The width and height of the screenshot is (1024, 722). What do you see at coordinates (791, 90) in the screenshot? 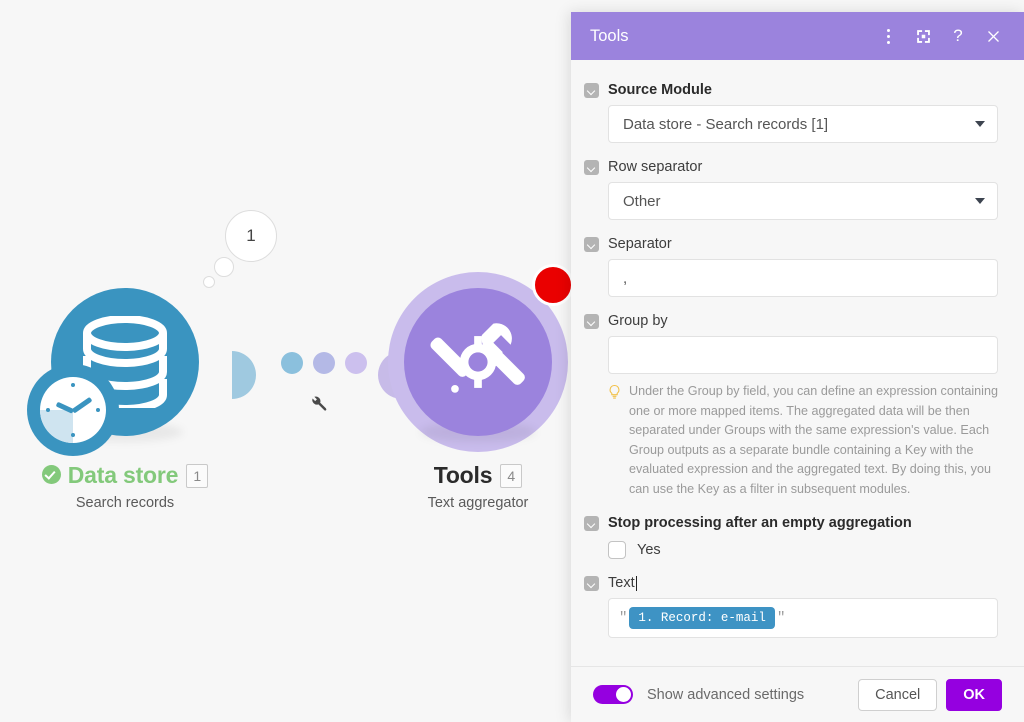
I see `field-header-source-module: Source Module` at bounding box center [791, 90].